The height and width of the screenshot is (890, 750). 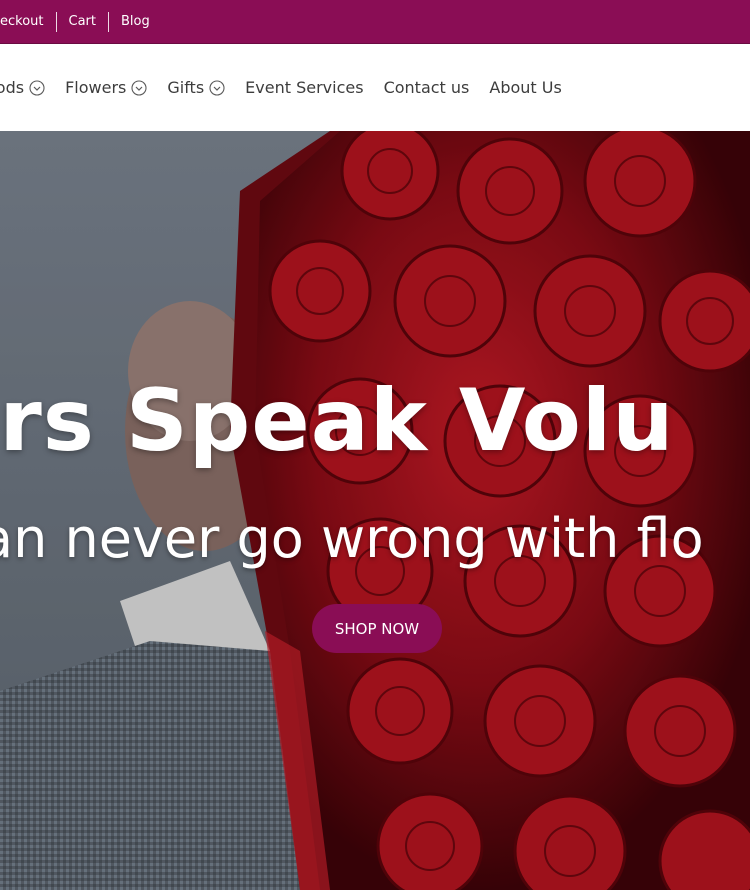 I want to click on main-navigation: oods Flowers Gifts Event Services Contac, so click(x=375, y=87).